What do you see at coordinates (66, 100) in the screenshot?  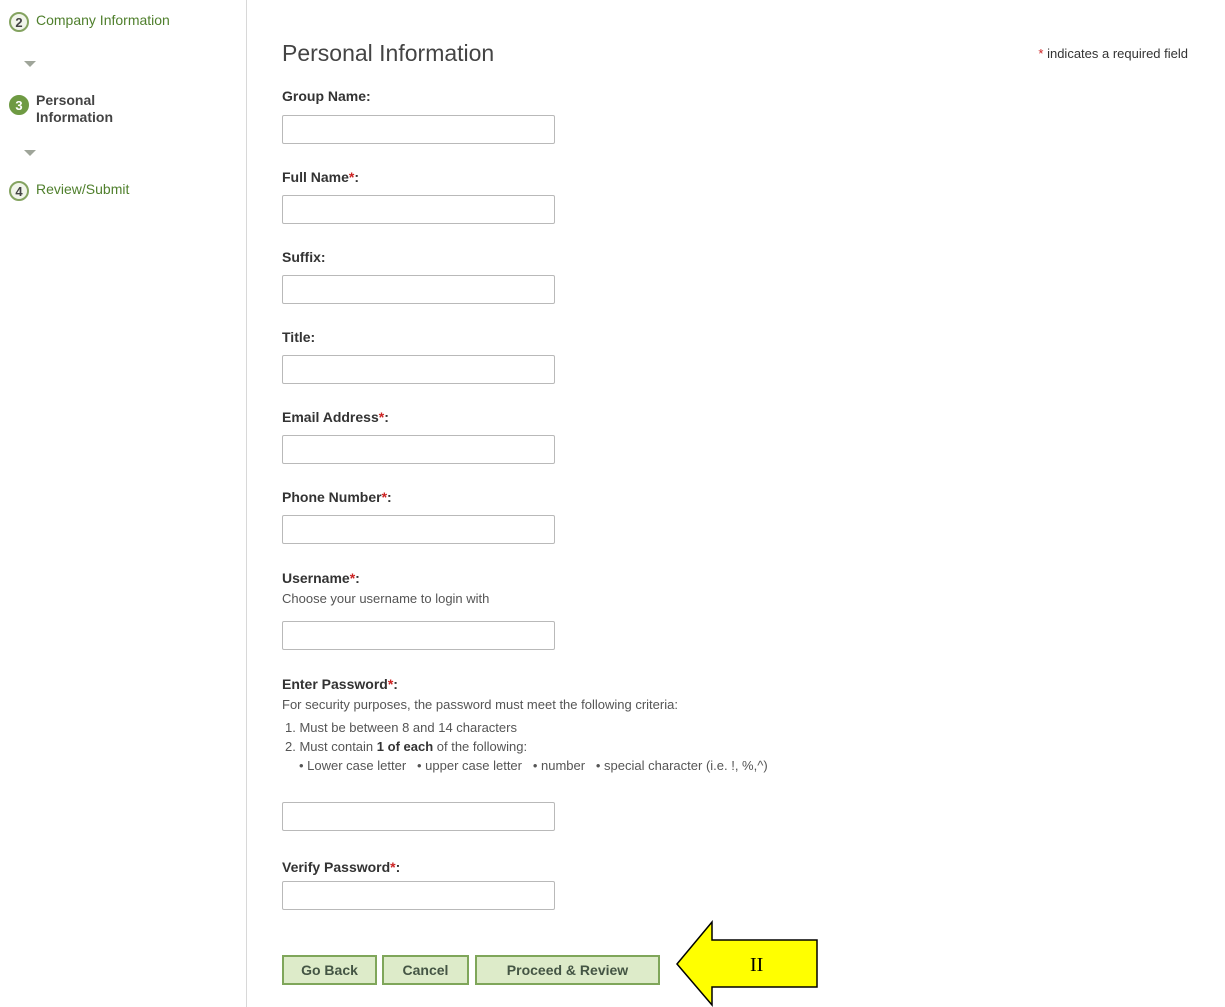 I see `step-label-line: Personal` at bounding box center [66, 100].